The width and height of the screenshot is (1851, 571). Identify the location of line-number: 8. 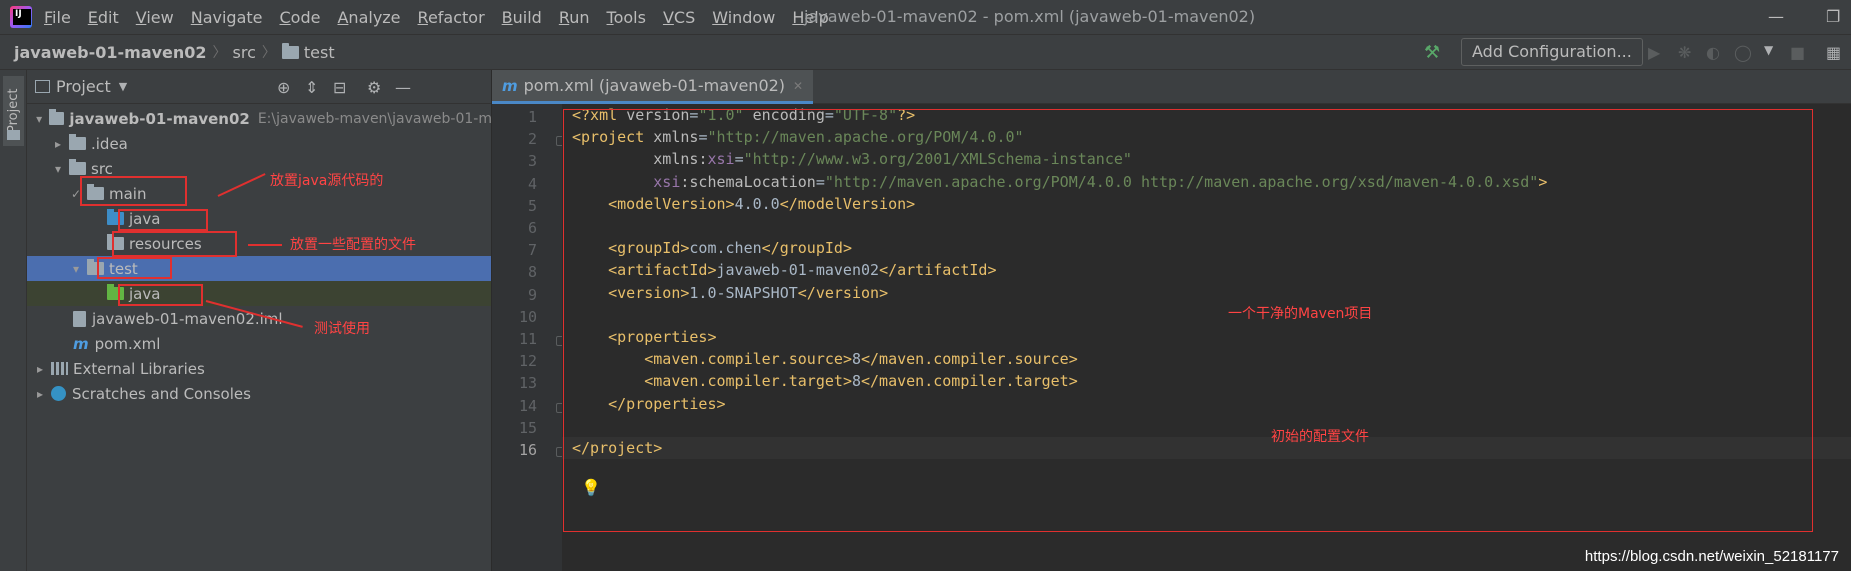
(514, 272).